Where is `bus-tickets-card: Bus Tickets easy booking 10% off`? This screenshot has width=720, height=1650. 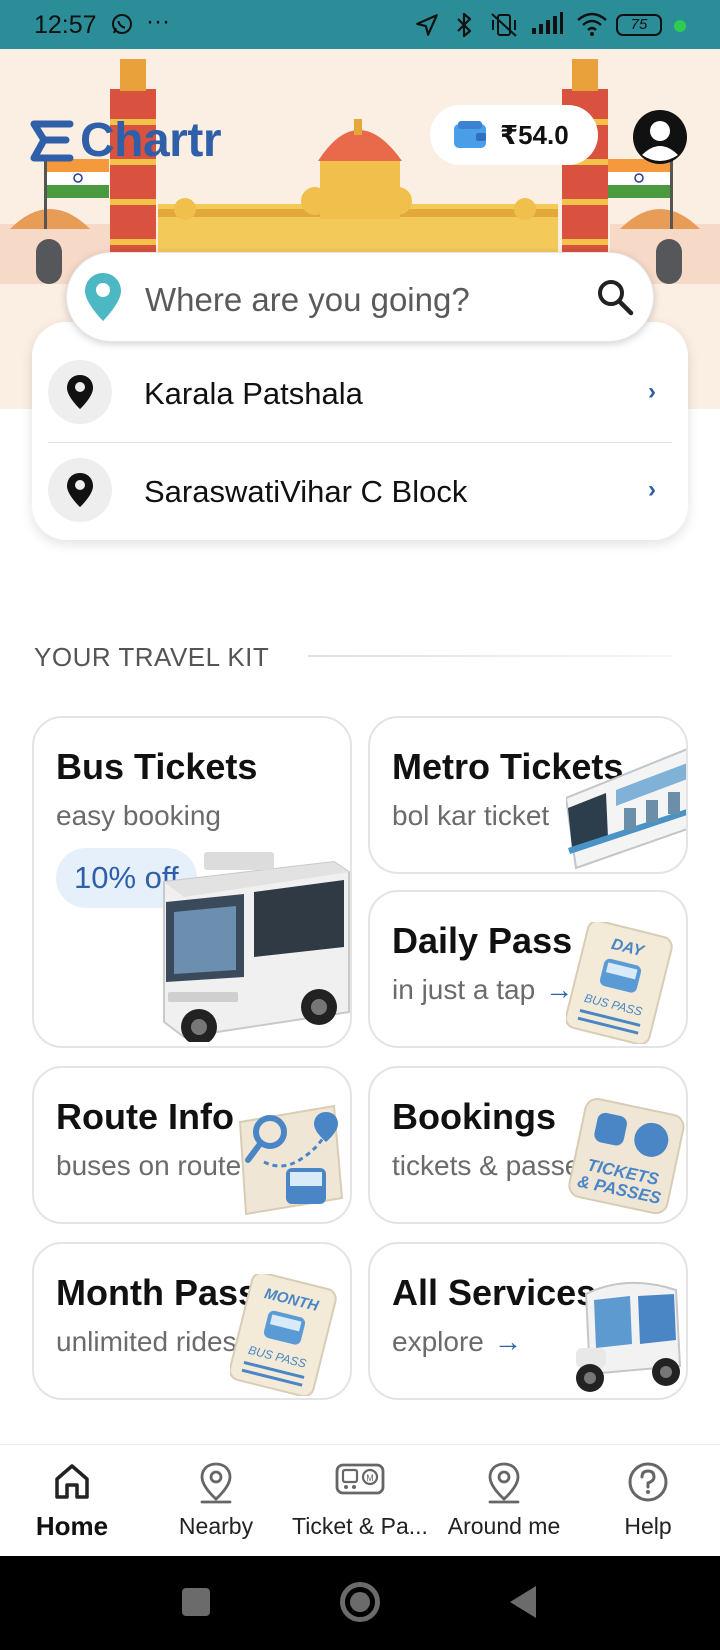
bus-tickets-card: Bus Tickets easy booking 10% off is located at coordinates (192, 882).